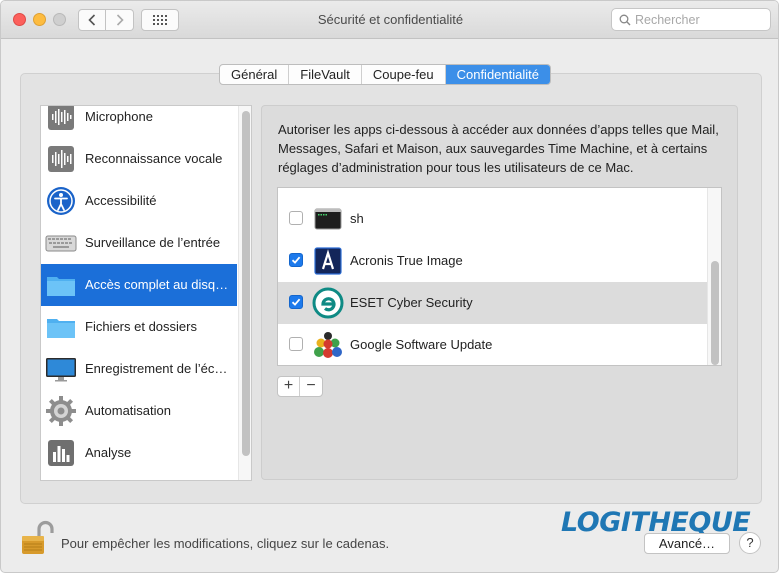 The width and height of the screenshot is (779, 573). I want to click on sidebar-item-label: Surveillance de l’entrée, so click(153, 242).